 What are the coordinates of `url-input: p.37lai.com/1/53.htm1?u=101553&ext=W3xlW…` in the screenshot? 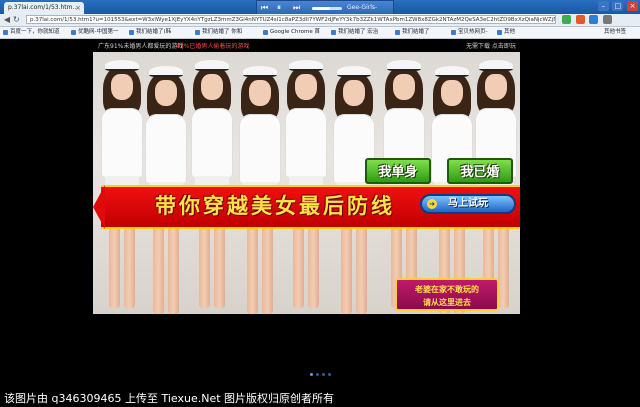 It's located at (291, 19).